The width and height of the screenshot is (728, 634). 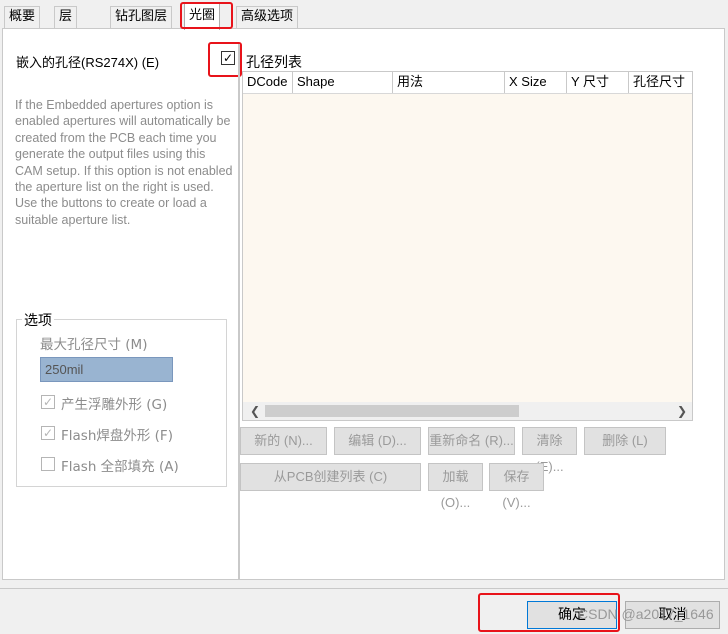 I want to click on scroll-left-icon: ❮, so click(x=255, y=411).